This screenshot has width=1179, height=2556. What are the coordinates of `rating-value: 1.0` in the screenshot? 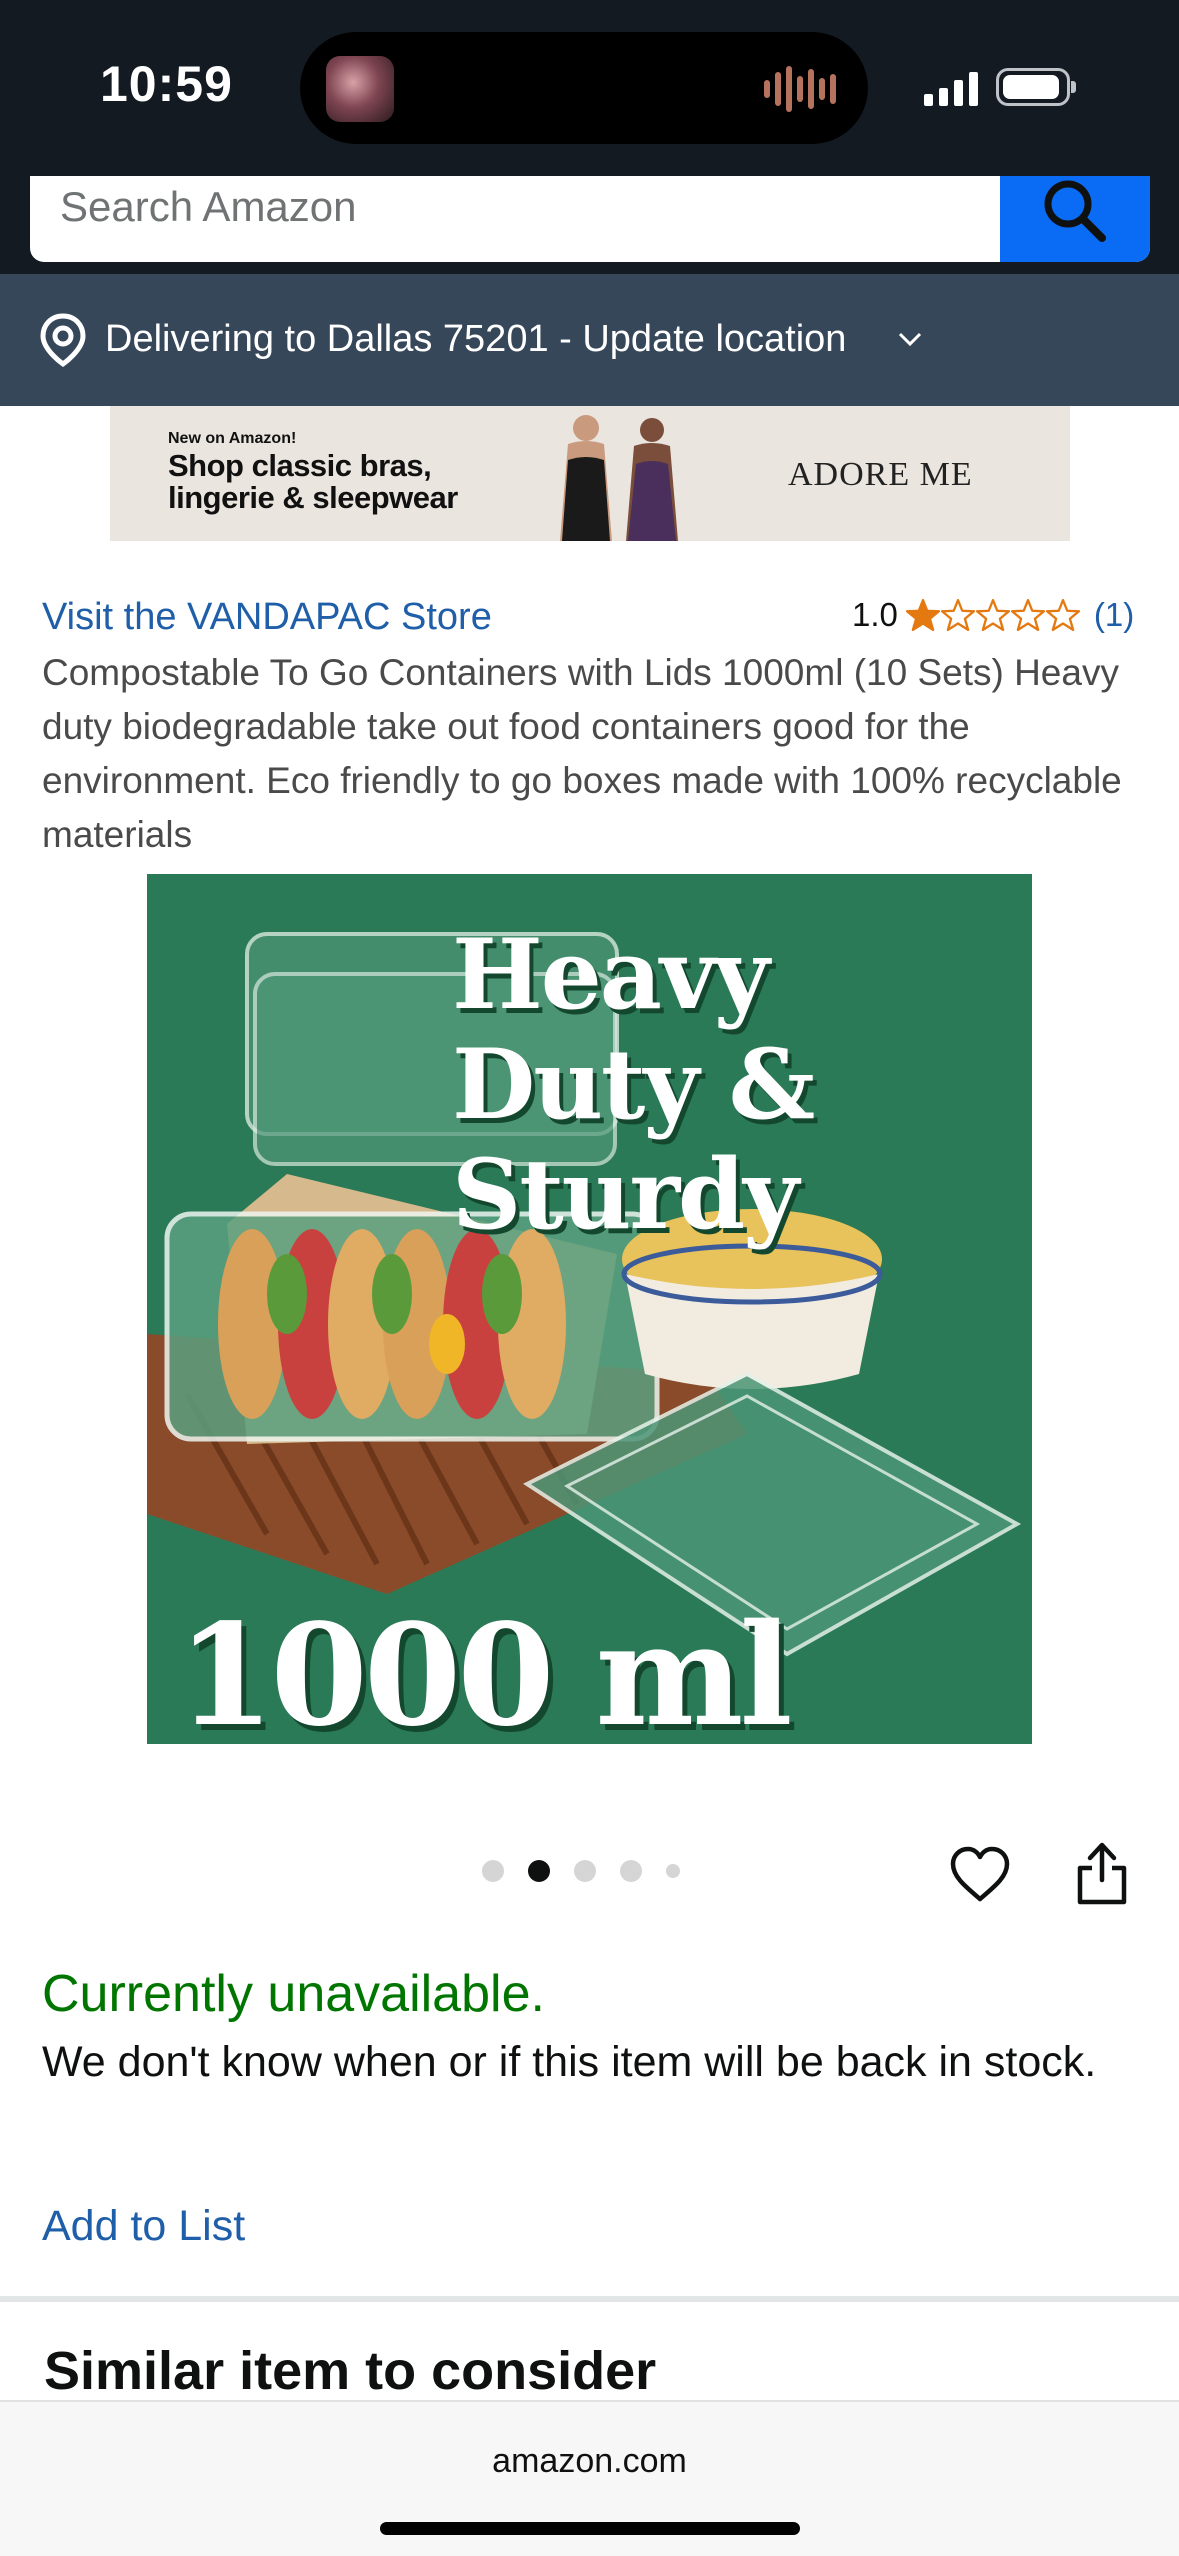 It's located at (875, 614).